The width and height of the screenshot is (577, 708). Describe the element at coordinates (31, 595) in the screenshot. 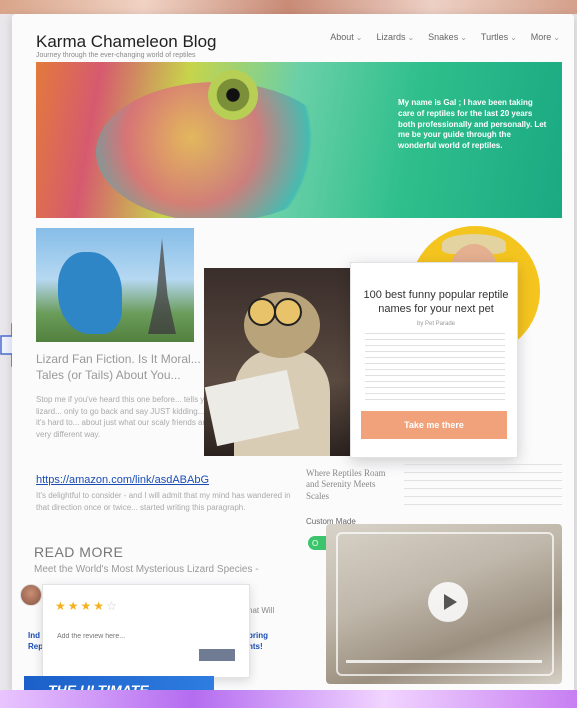

I see `author-avatar` at that location.